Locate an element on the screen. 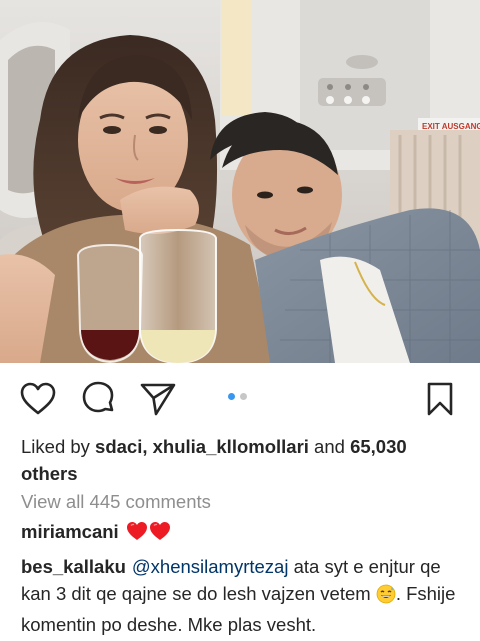 This screenshot has height=641, width=480. comment-username: bes_kallaku is located at coordinates (73, 566).